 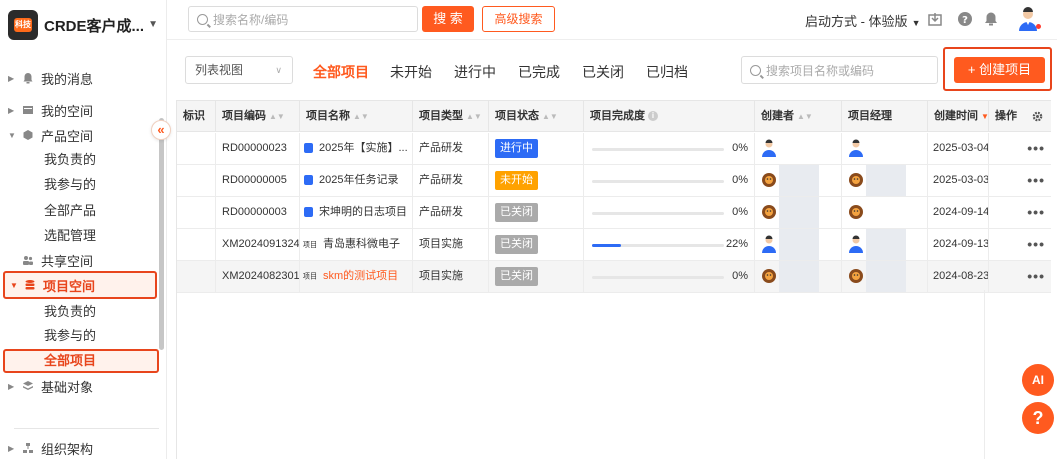 I want to click on manager-cell, so click(x=885, y=276).